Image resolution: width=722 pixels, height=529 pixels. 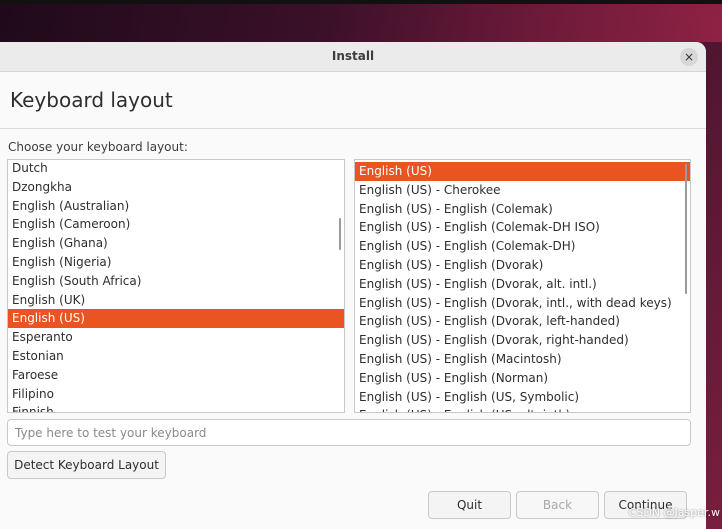 What do you see at coordinates (340, 234) in the screenshot?
I see `layout-list-scrollbar` at bounding box center [340, 234].